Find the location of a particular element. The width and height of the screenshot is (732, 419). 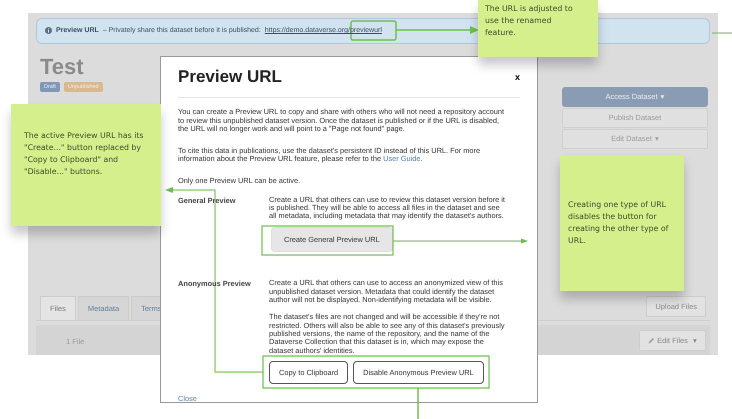

dataset-title: Test is located at coordinates (62, 67).